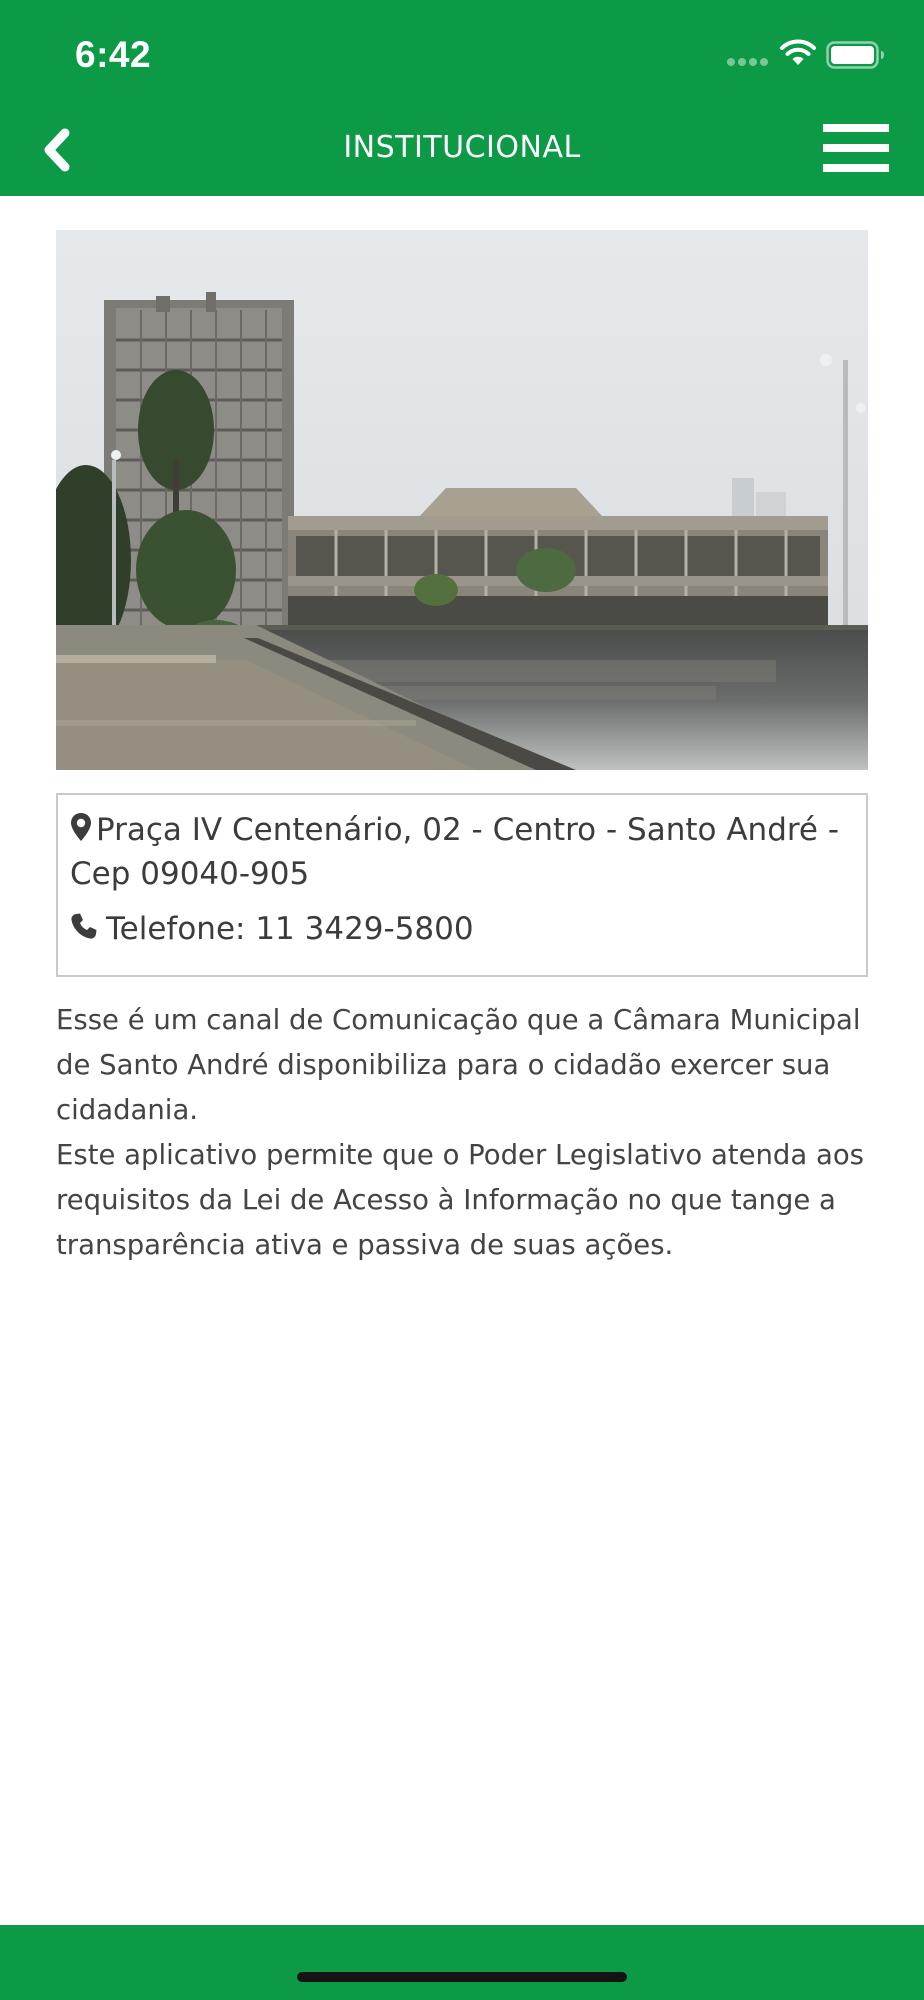 This screenshot has height=2000, width=924. I want to click on home-indicator, so click(462, 1977).